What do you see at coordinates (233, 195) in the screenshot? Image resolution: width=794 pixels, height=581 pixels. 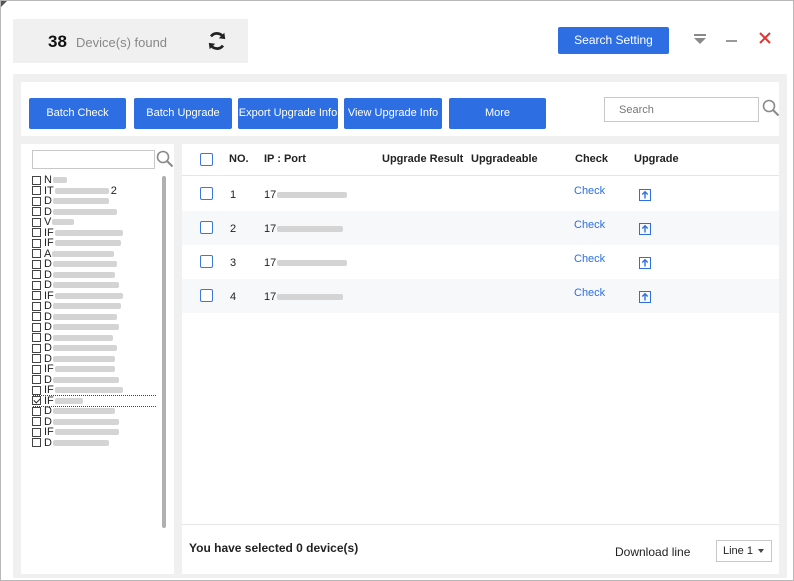 I see `row-number: 1` at bounding box center [233, 195].